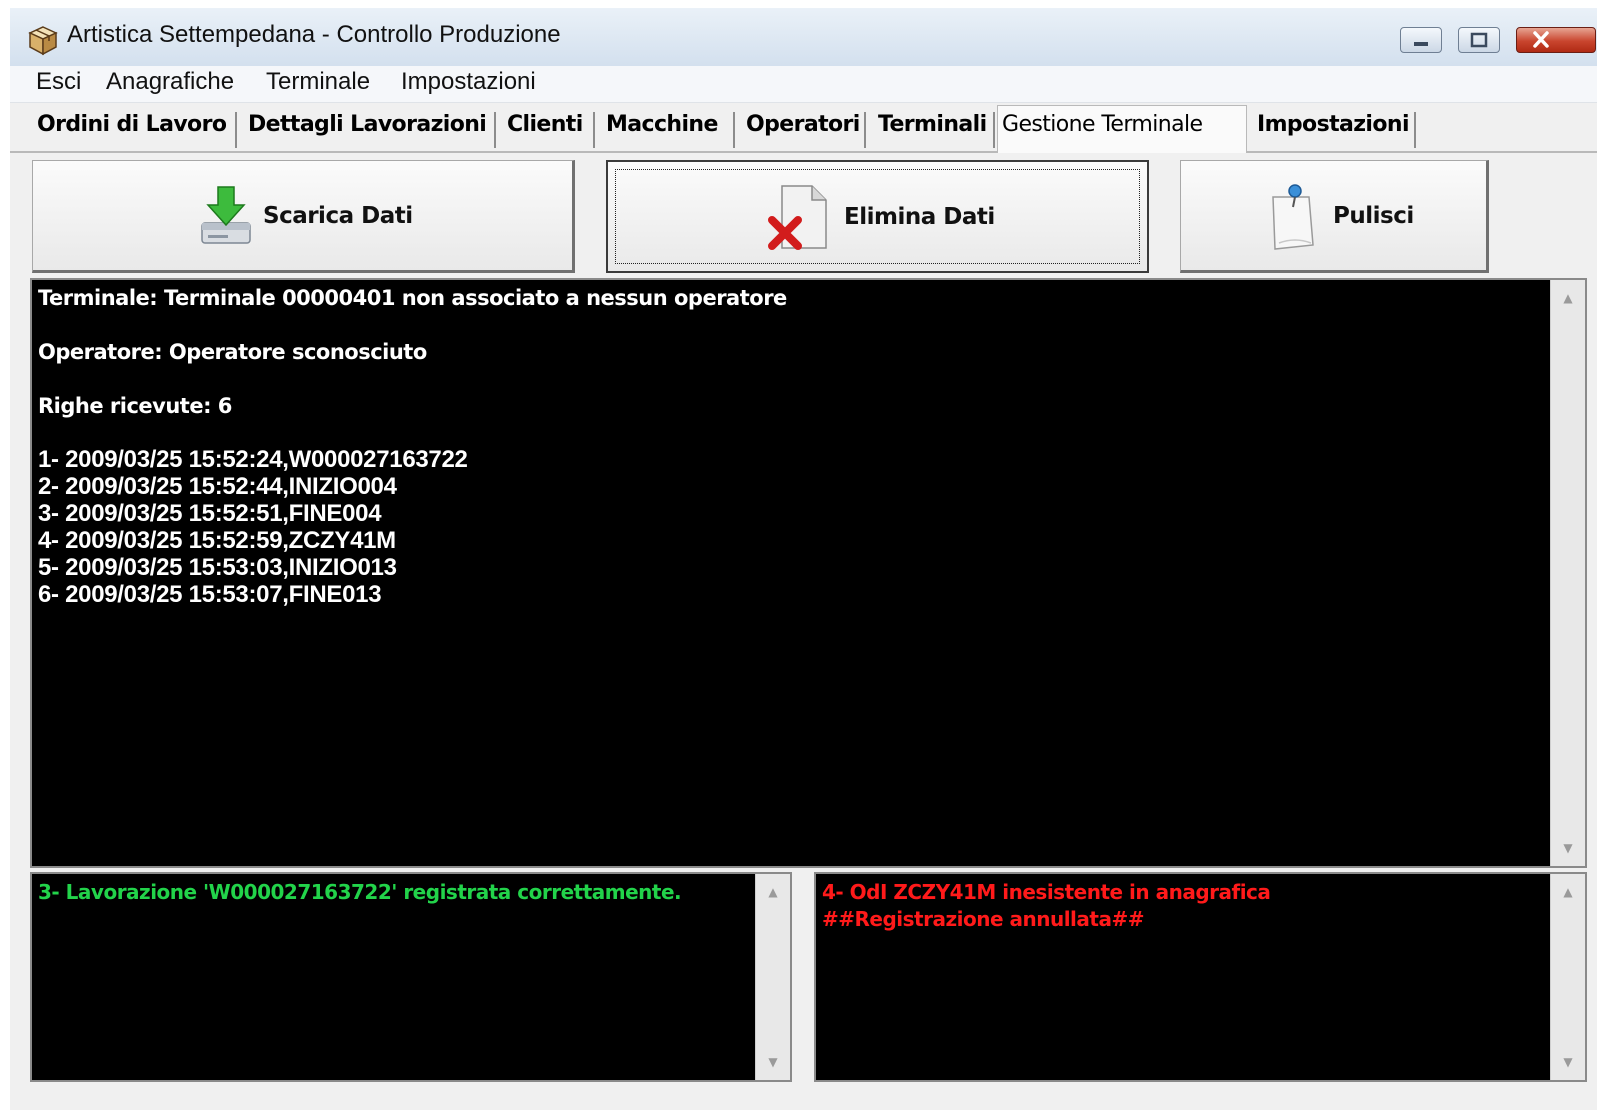 The height and width of the screenshot is (1110, 1597). Describe the element at coordinates (370, 130) in the screenshot. I see `tab-dettagli-lavorazioni: Dettagli Lavorazioni` at that location.